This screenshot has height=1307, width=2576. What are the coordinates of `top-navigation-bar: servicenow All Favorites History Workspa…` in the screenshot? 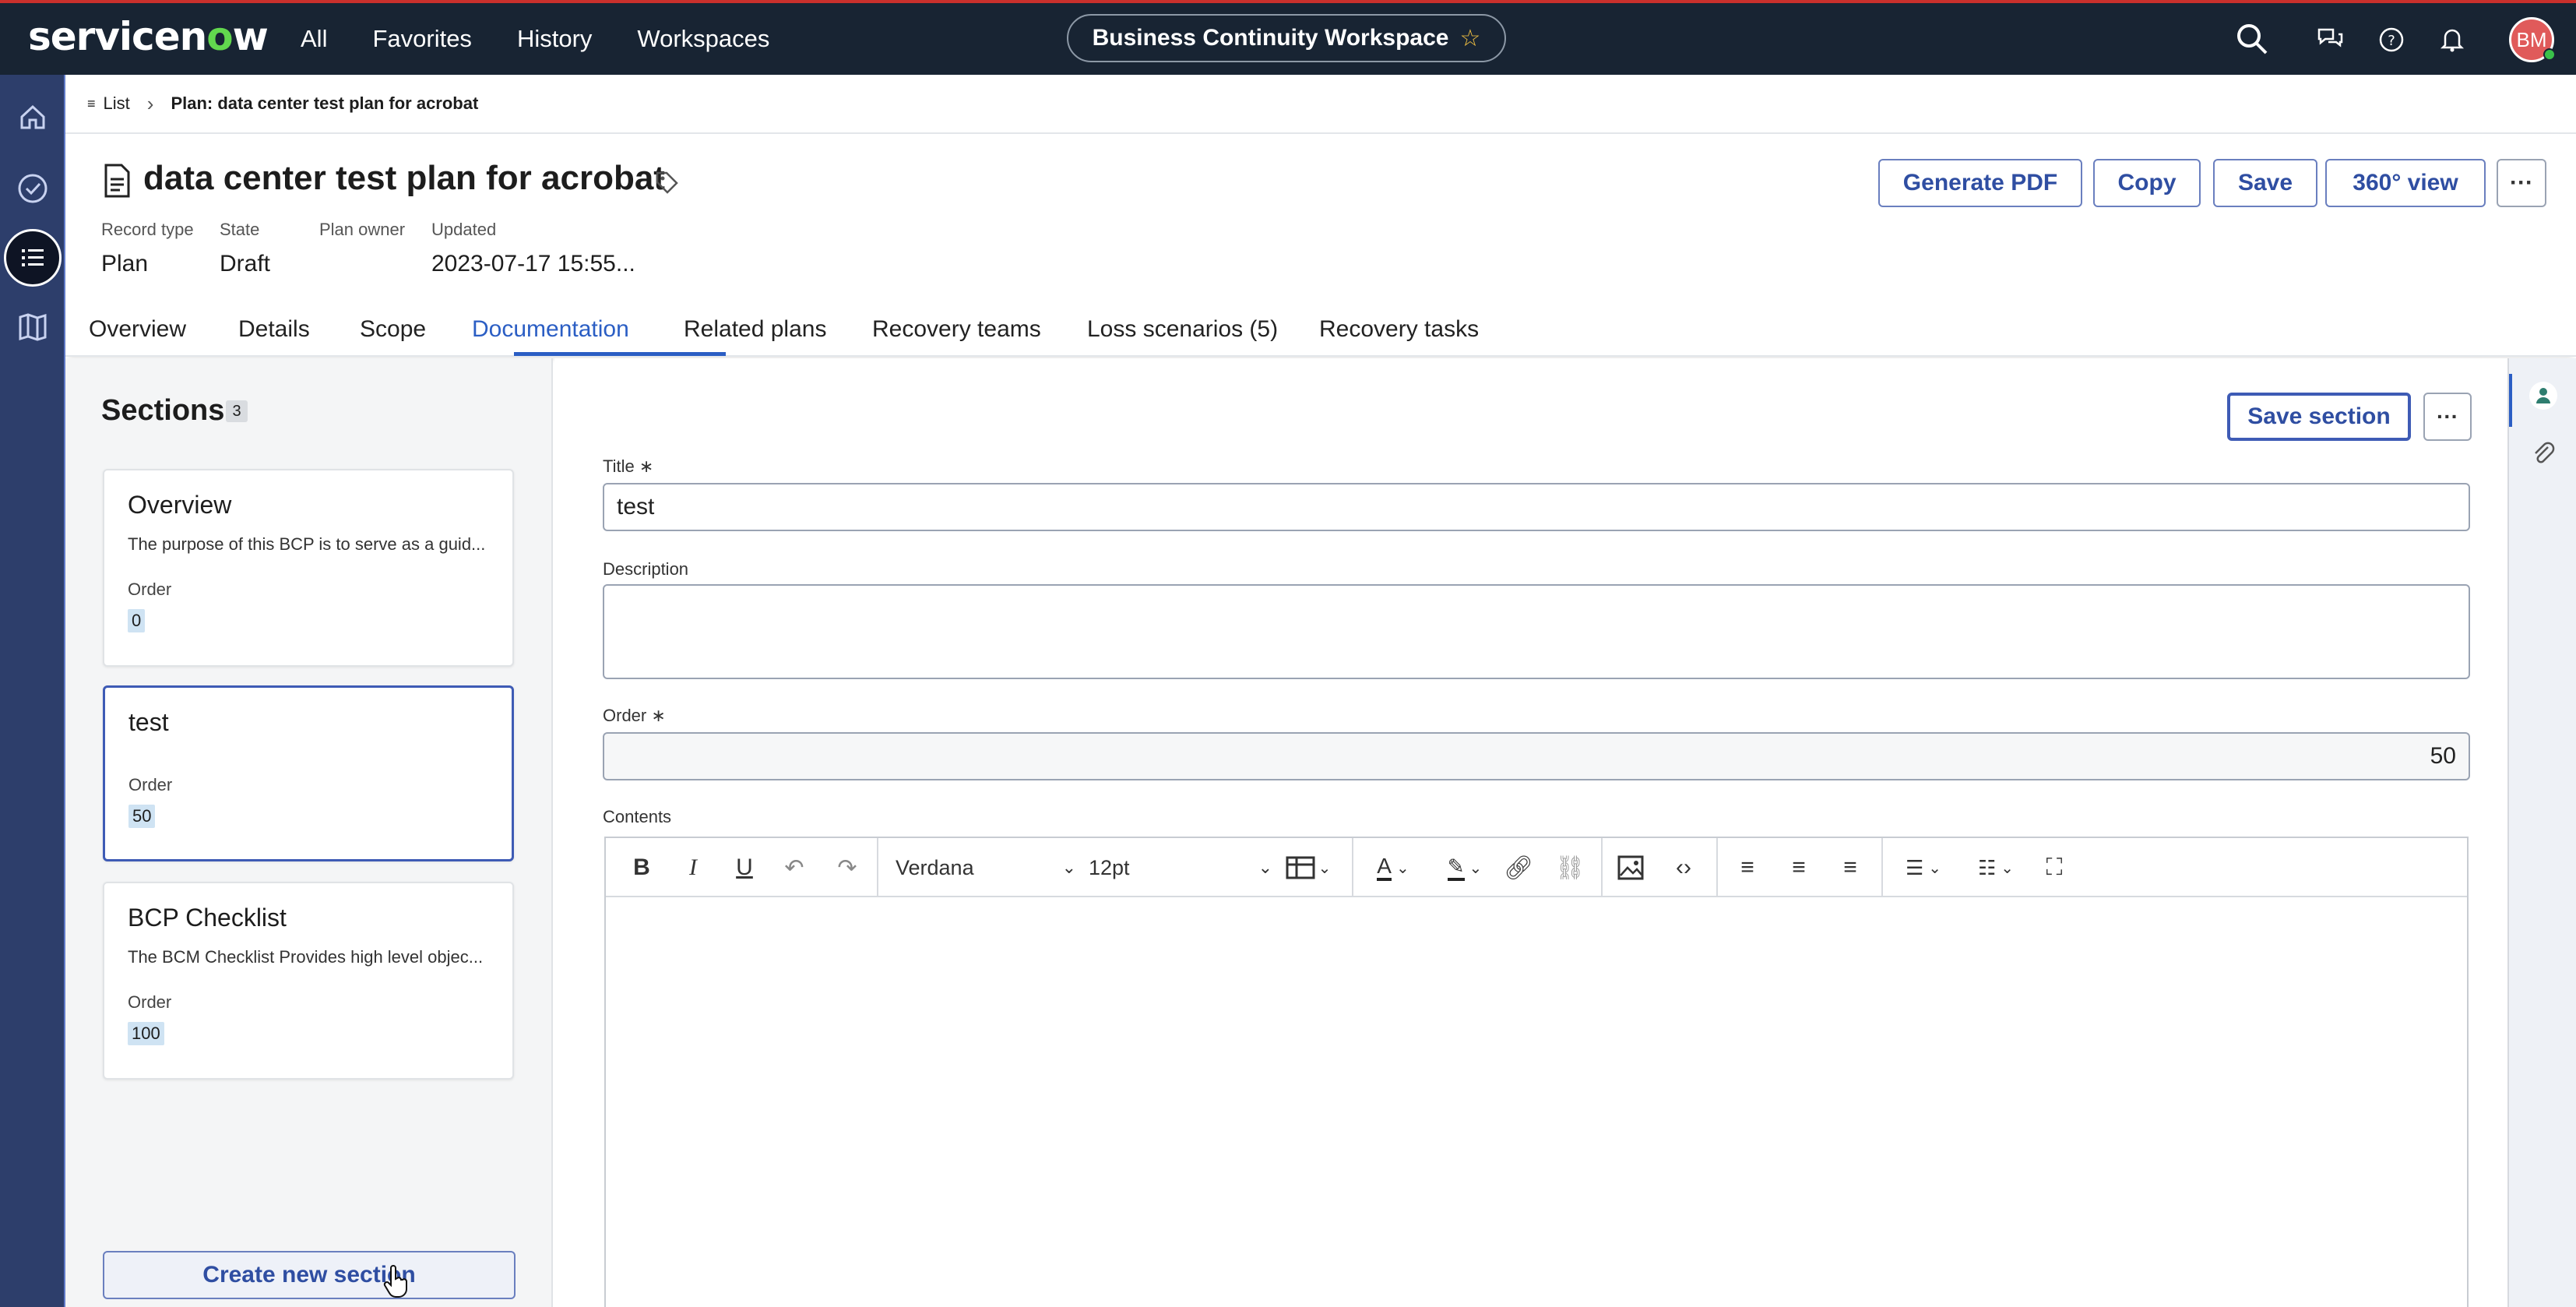 It's located at (1288, 37).